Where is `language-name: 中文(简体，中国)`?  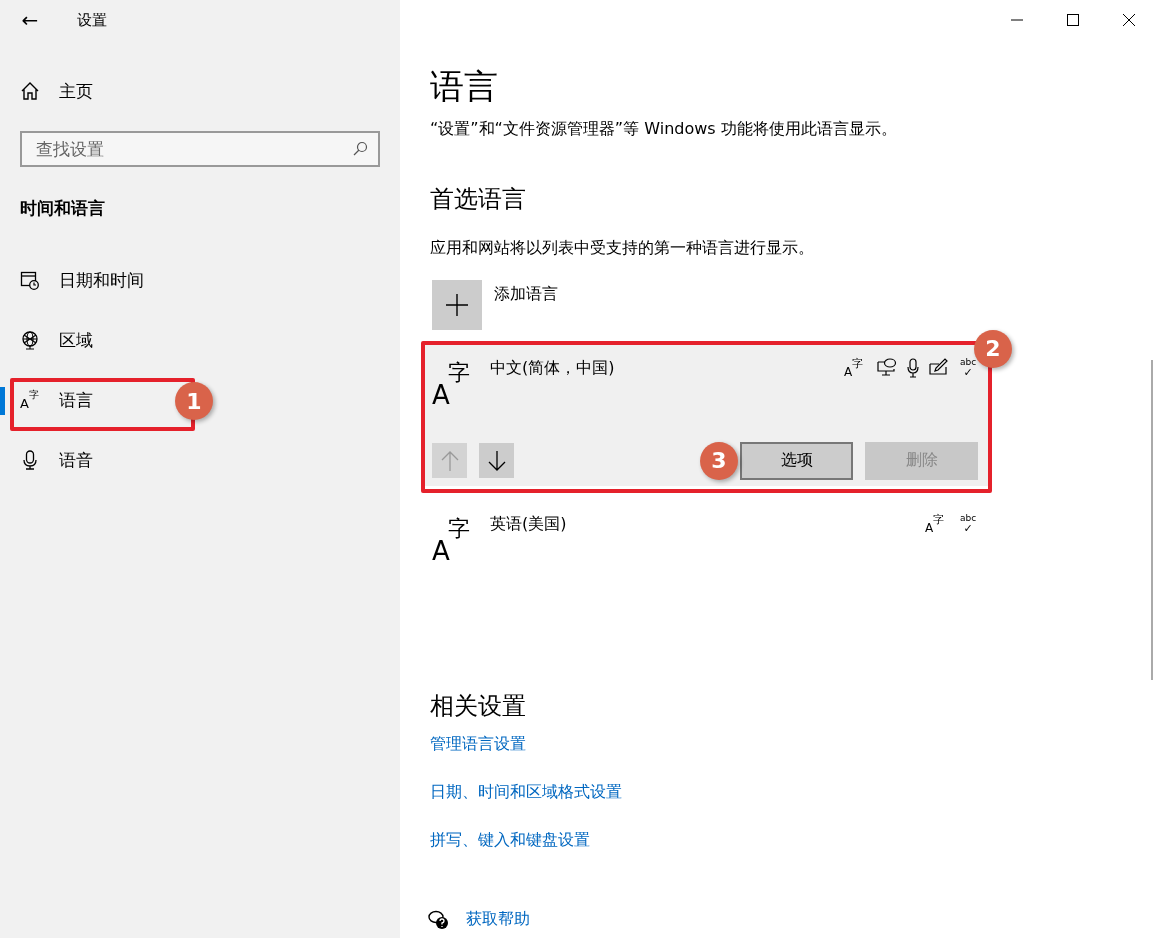 language-name: 中文(简体，中国) is located at coordinates (552, 368).